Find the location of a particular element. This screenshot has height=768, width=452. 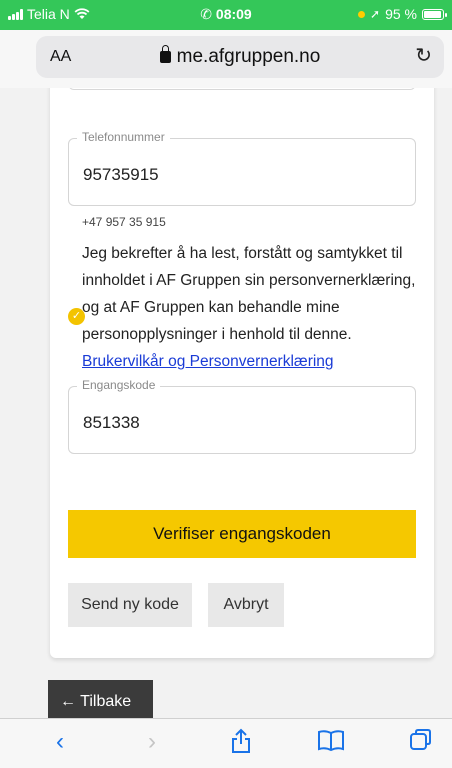

previous-input-field is located at coordinates (242, 89).